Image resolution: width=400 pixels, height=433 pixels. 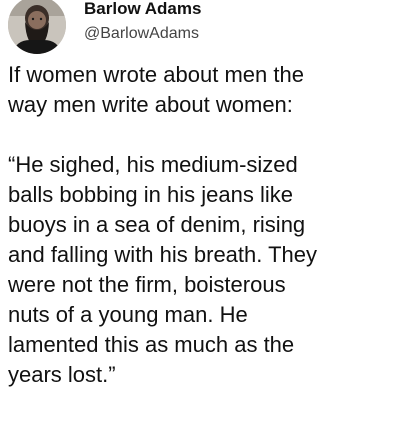 What do you see at coordinates (128, 314) in the screenshot?
I see `text-line: nuts of a young man. He` at bounding box center [128, 314].